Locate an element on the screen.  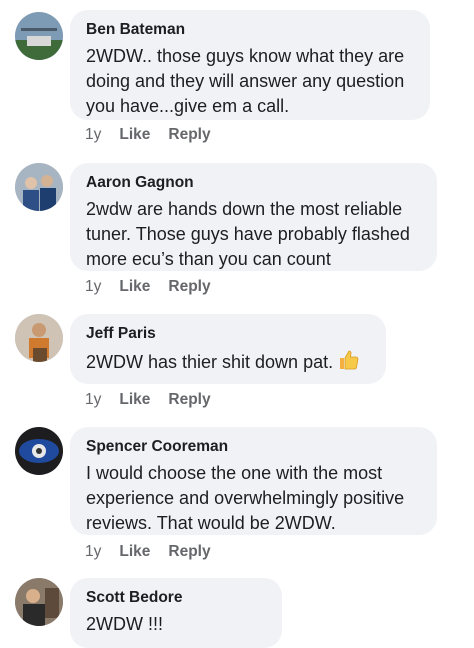
comment-author: Jeff Paris is located at coordinates (229, 334).